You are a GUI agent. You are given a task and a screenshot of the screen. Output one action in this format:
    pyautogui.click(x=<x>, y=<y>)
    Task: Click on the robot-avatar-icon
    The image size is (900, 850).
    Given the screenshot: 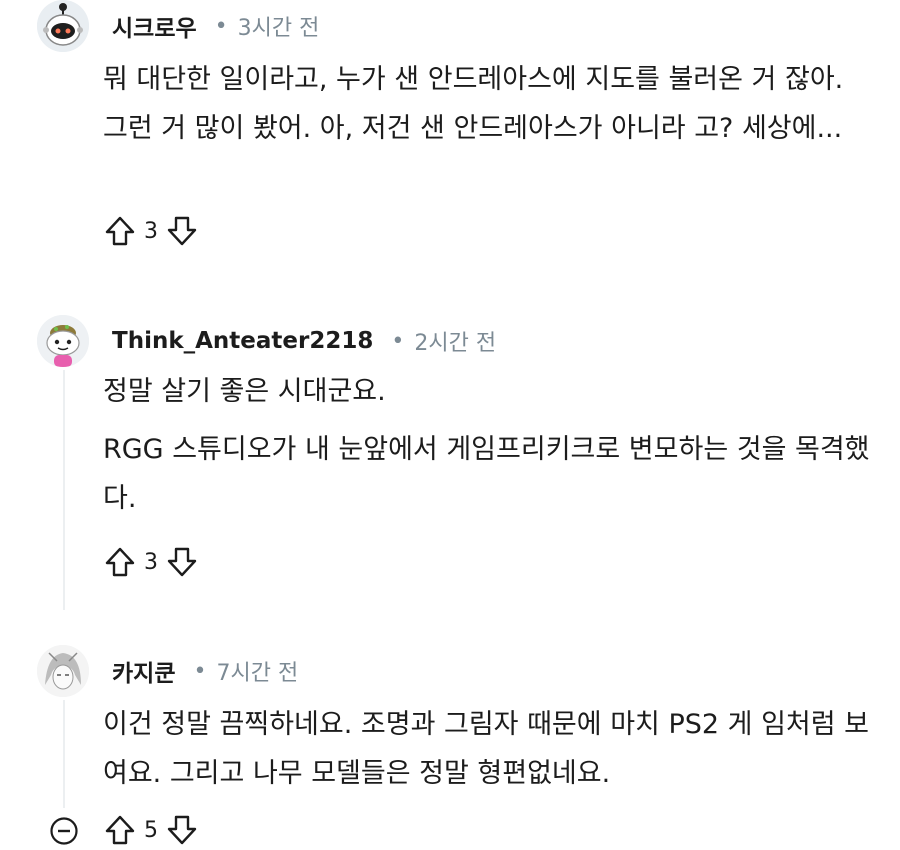 What is the action you would take?
    pyautogui.click(x=63, y=26)
    